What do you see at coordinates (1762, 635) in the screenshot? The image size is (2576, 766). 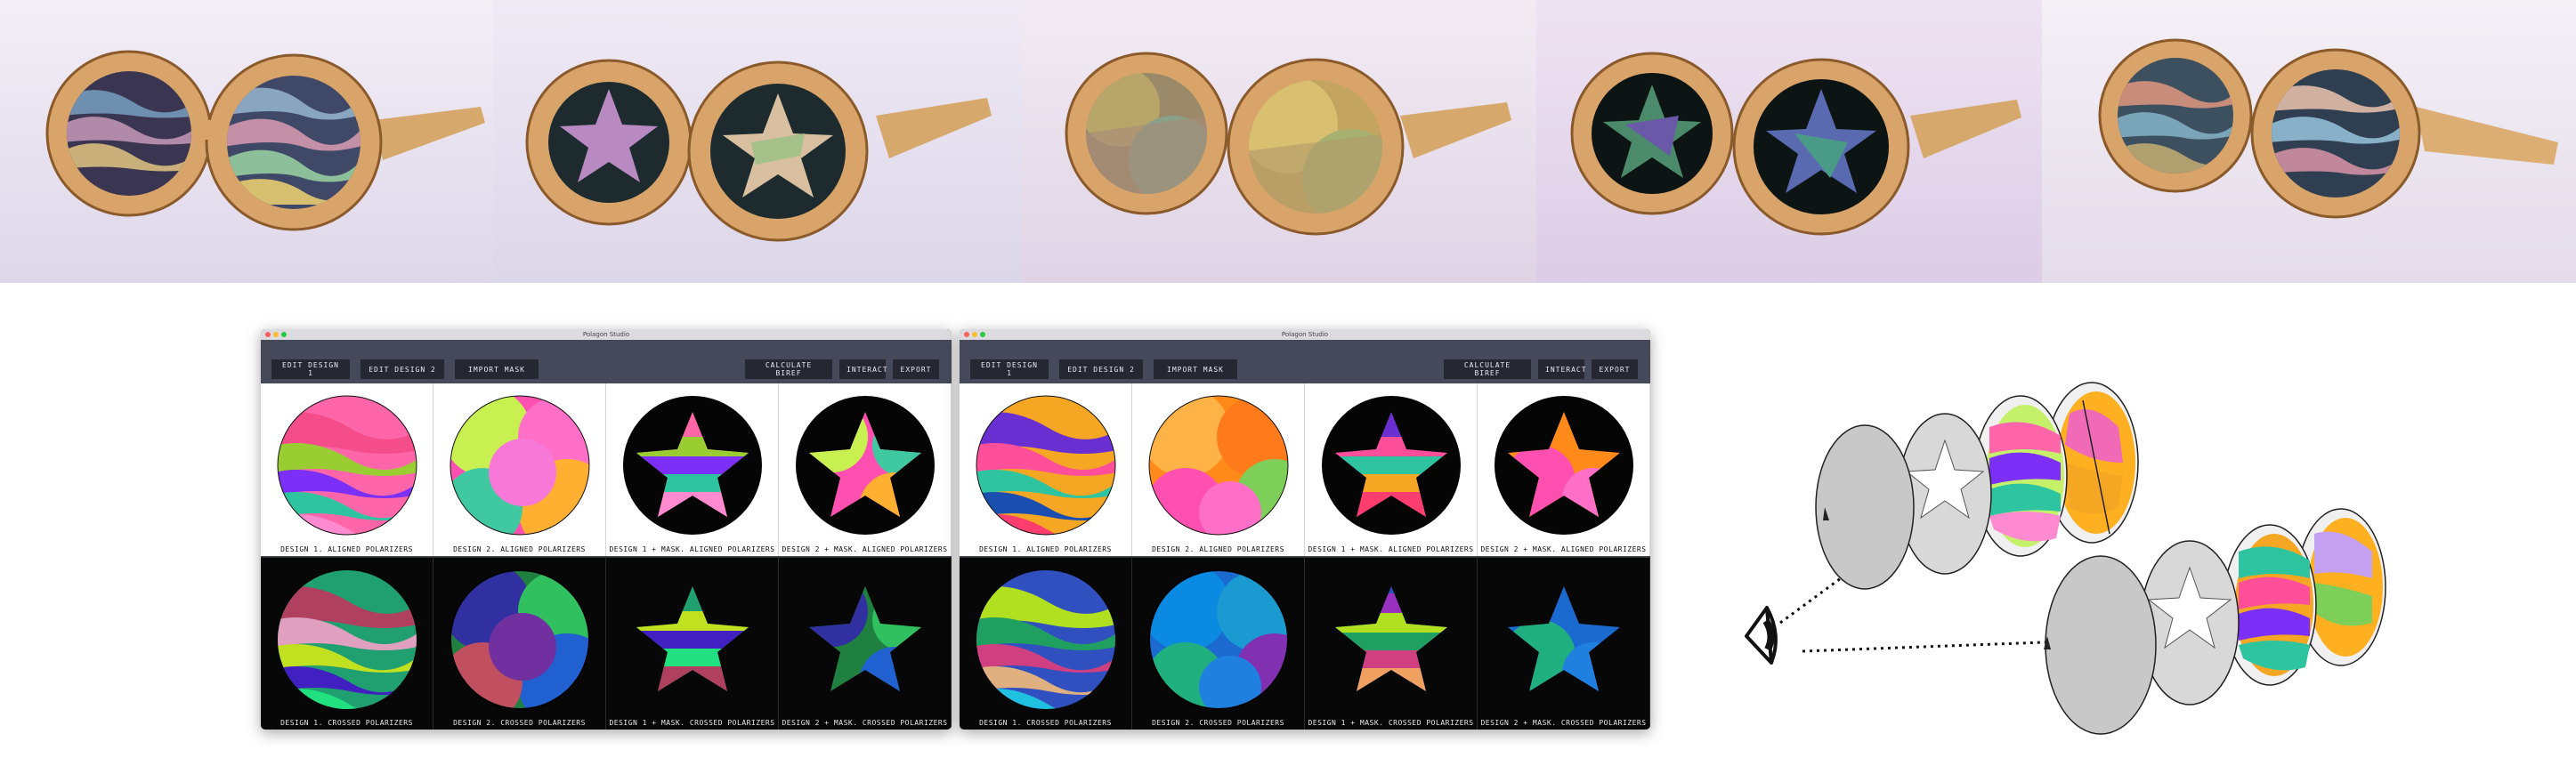 I see `eye-icon` at bounding box center [1762, 635].